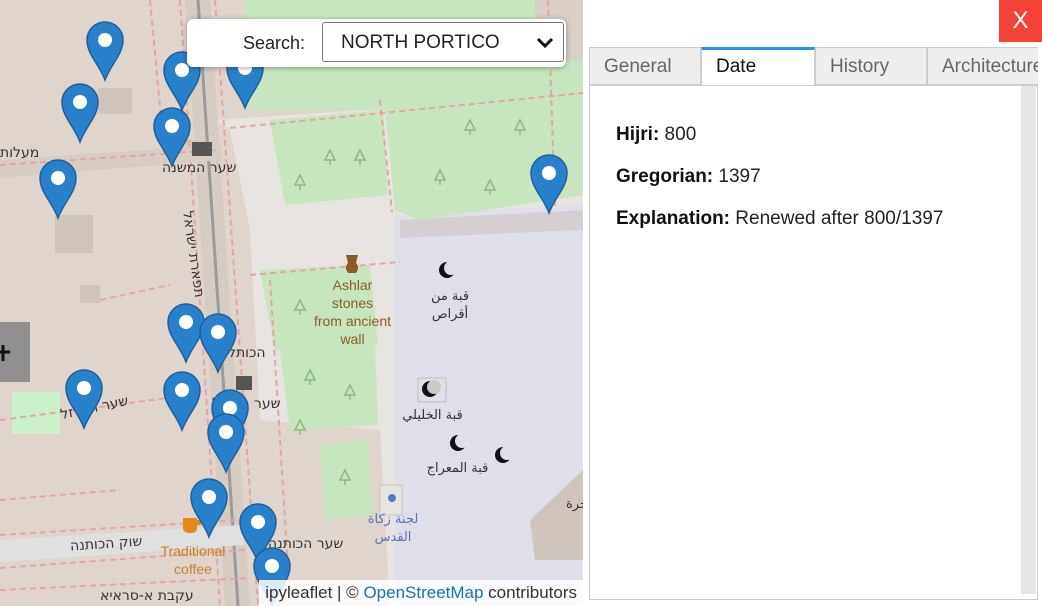 The height and width of the screenshot is (606, 1042). I want to click on explanation-value: Renewed after 800/1397, so click(837, 218).